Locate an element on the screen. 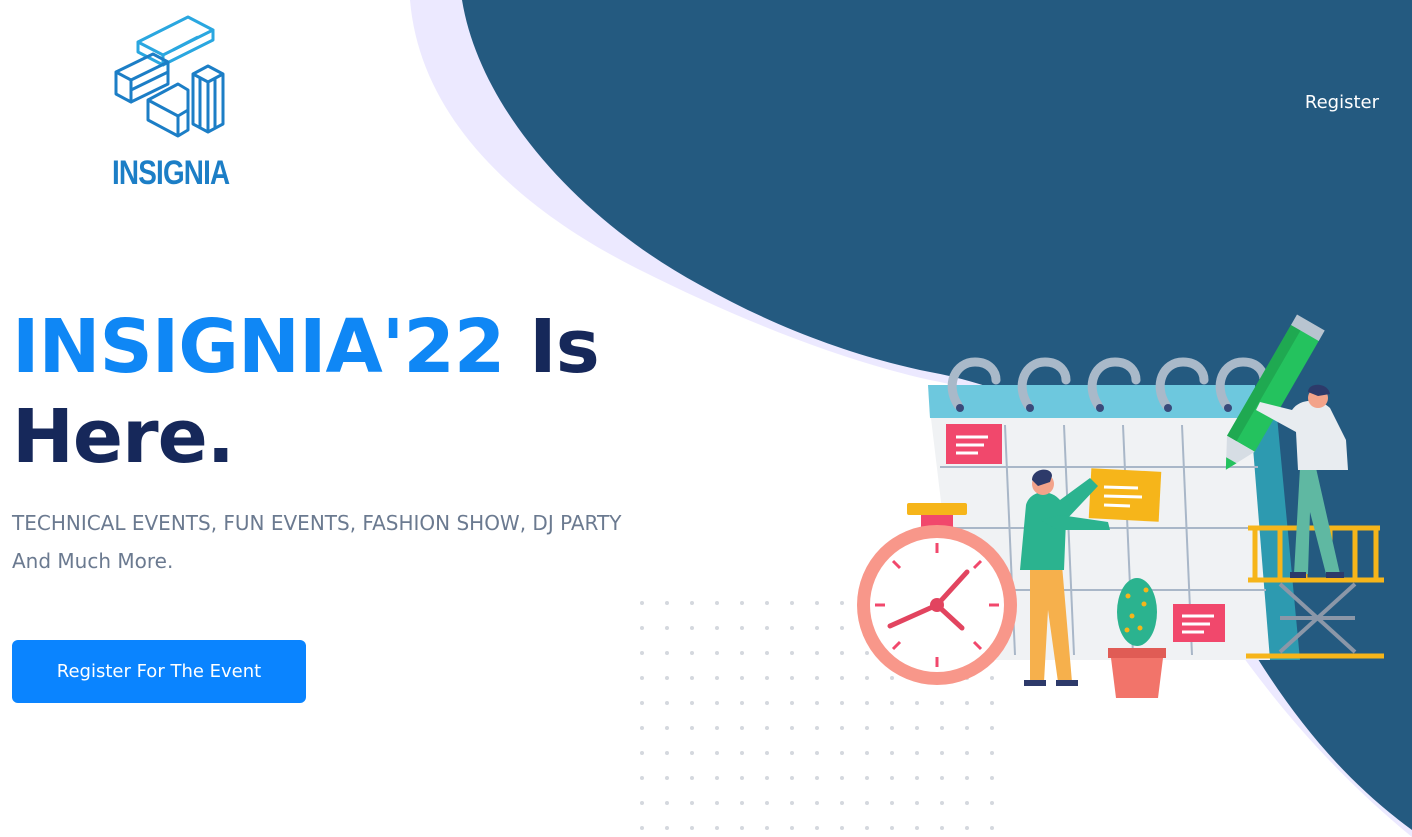  site-logo: INSIGNIA is located at coordinates (173, 102).